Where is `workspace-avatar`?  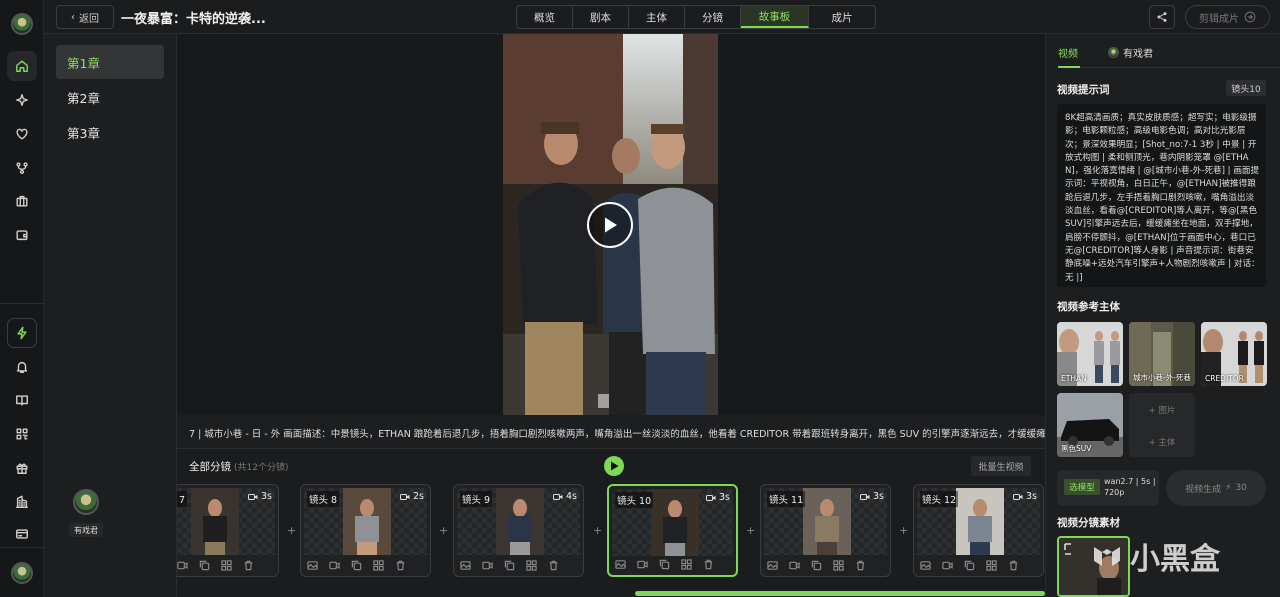 workspace-avatar is located at coordinates (22, 24).